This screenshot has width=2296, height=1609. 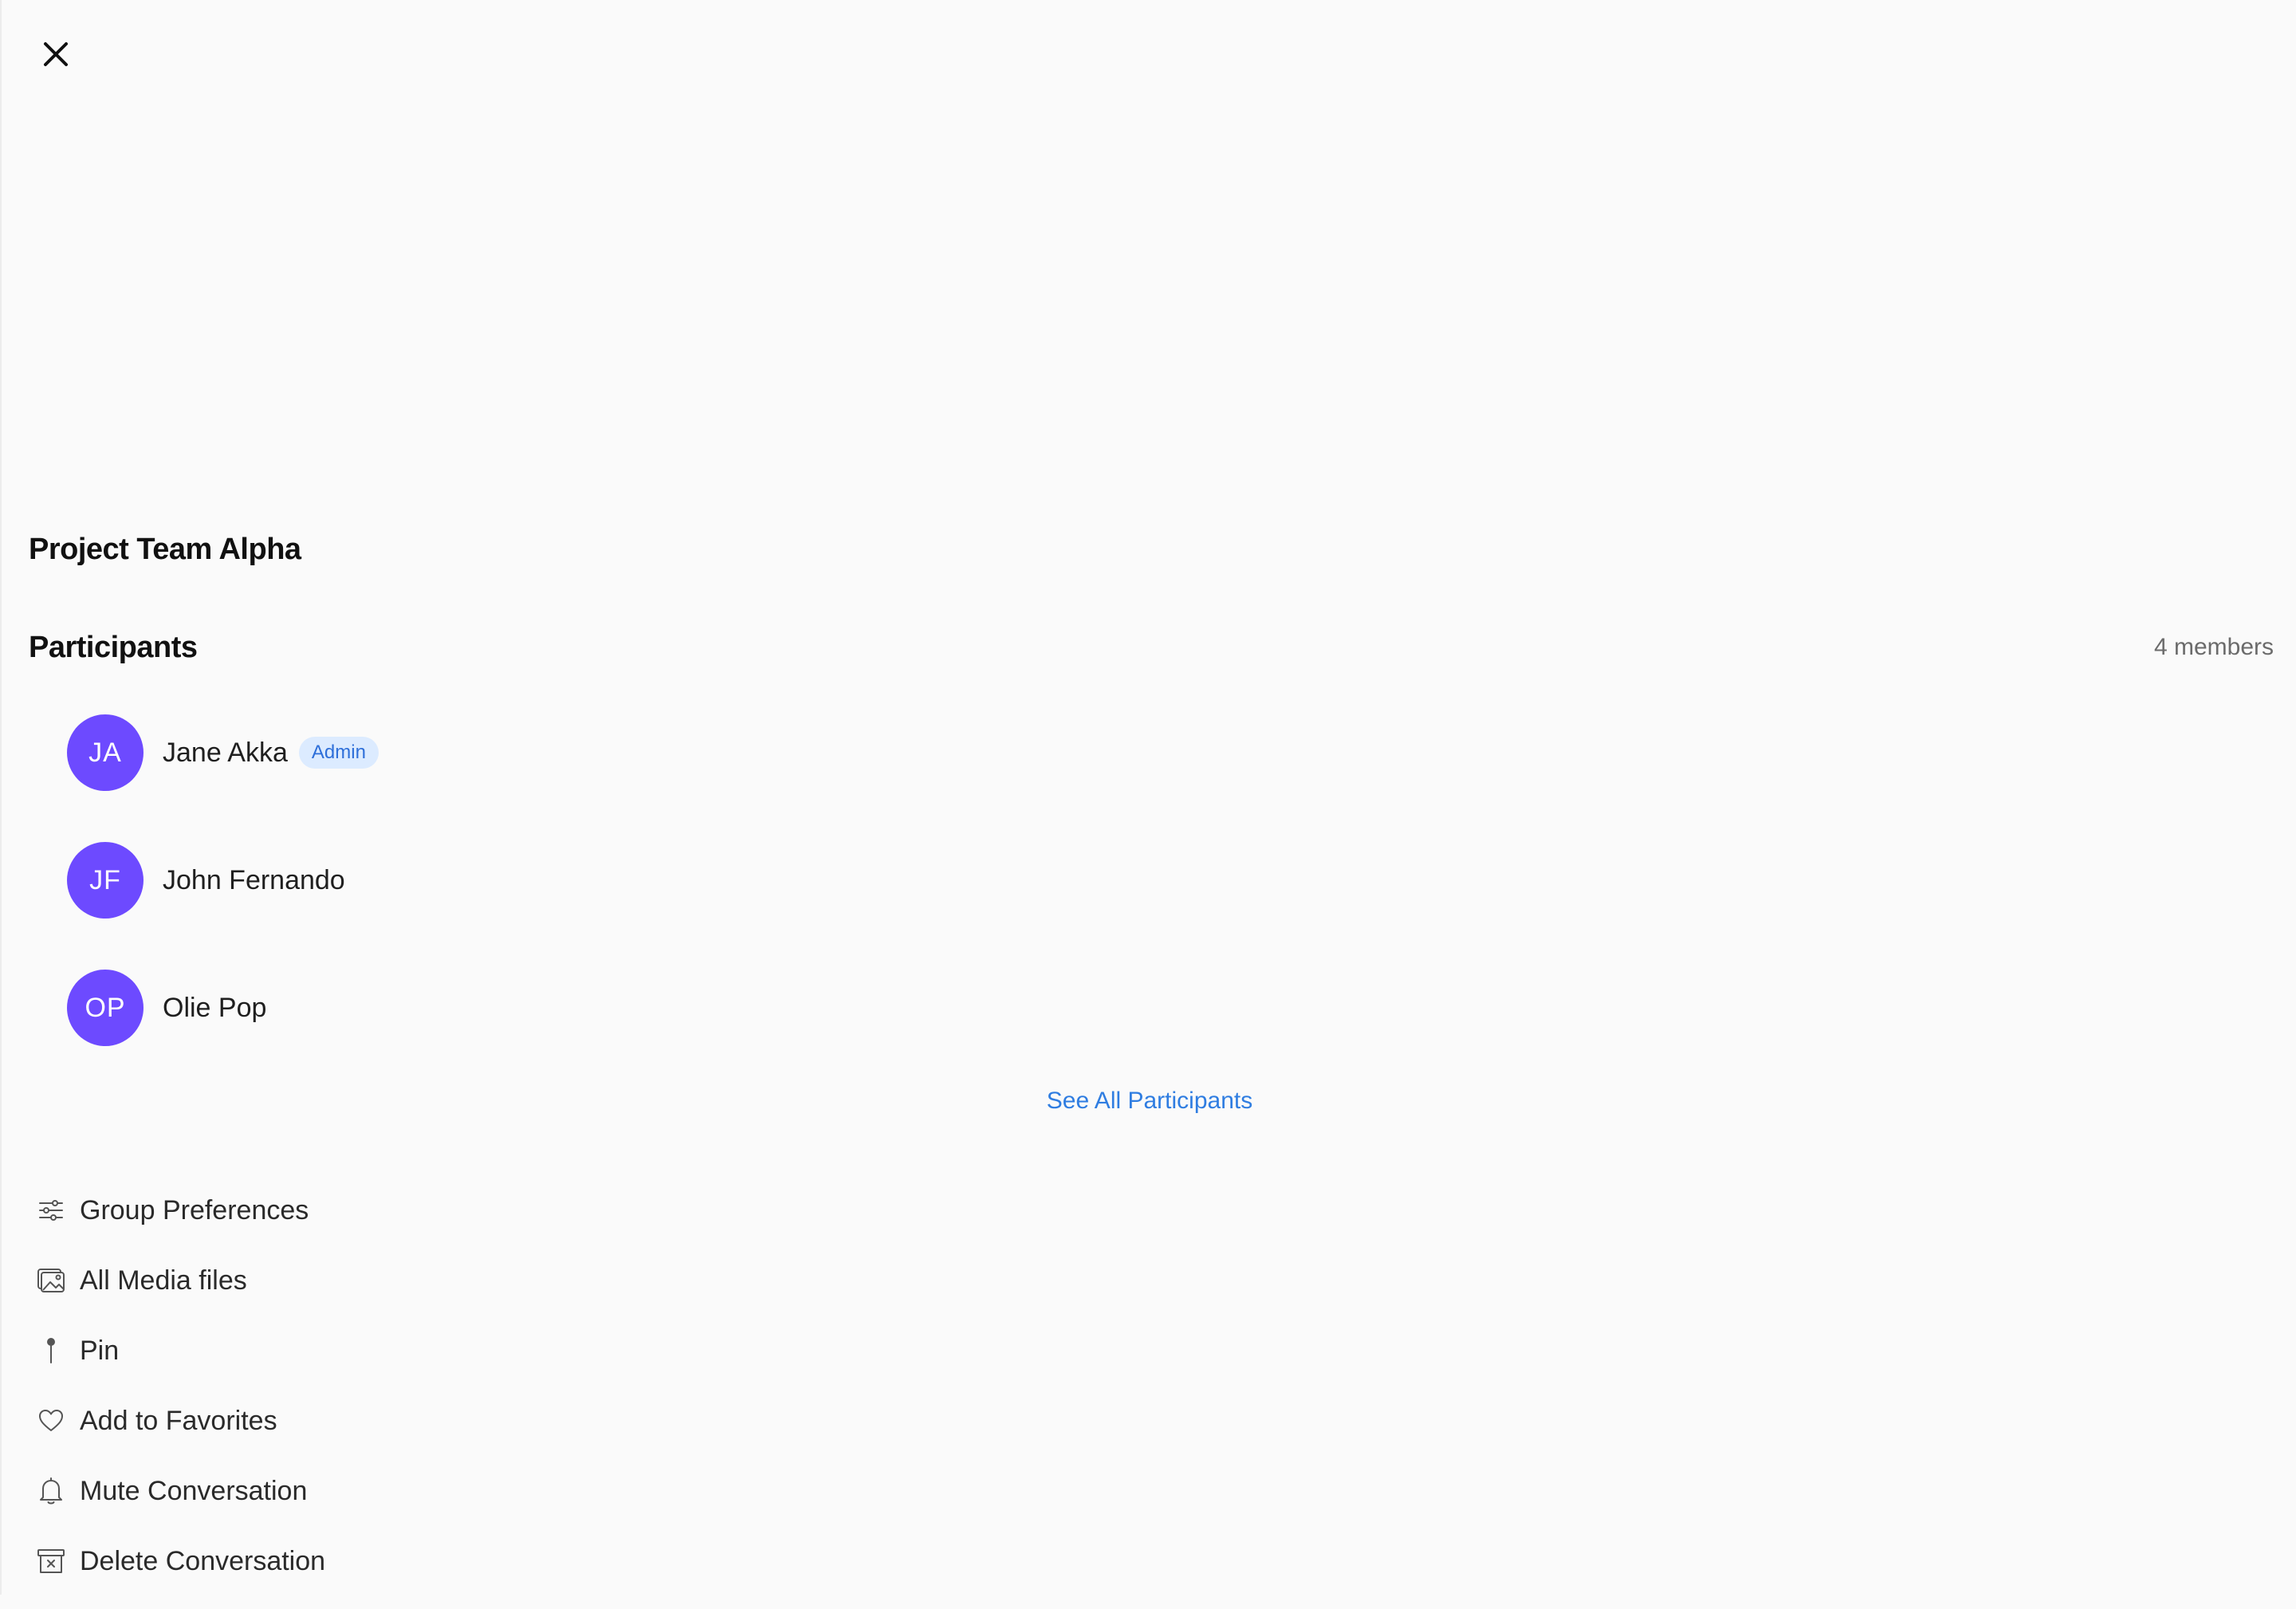 I want to click on close-icon, so click(x=55, y=55).